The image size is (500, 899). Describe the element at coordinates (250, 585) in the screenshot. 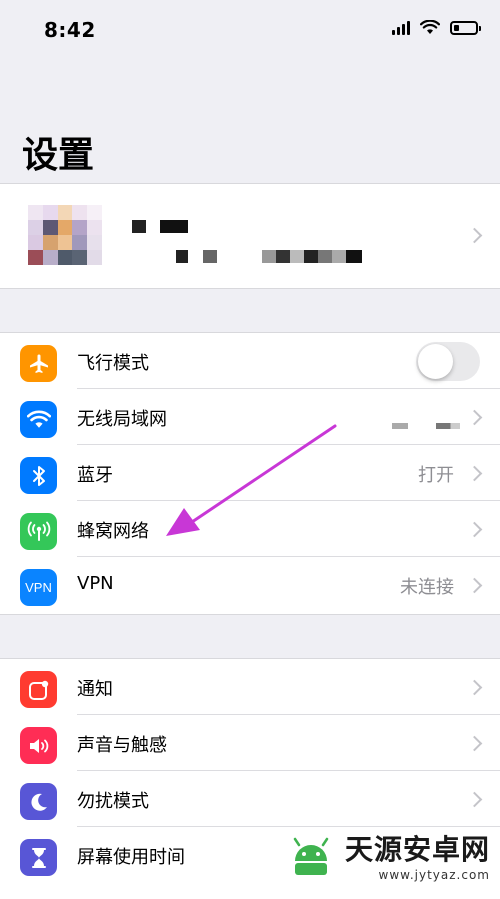

I see `vpn-row: VPN VPN 未连接` at that location.